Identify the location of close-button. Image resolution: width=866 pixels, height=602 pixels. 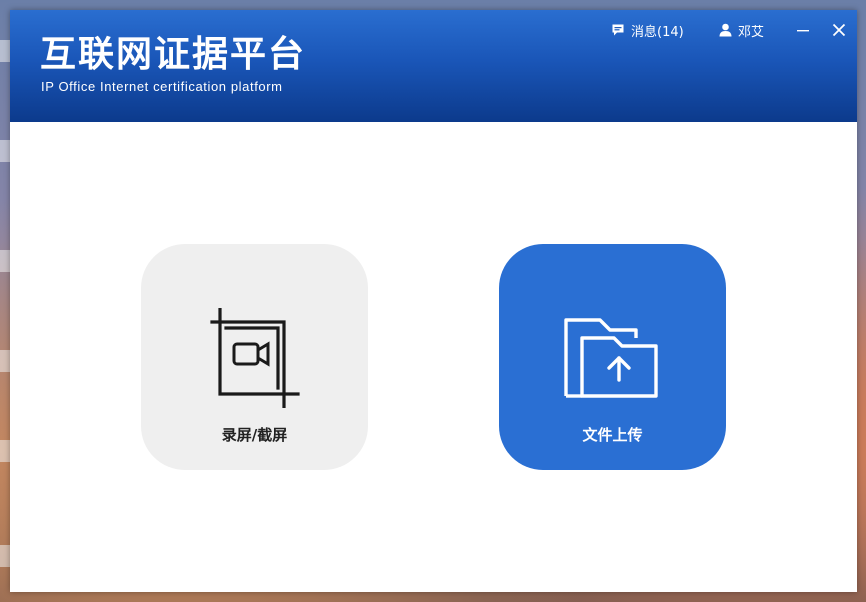
(839, 30).